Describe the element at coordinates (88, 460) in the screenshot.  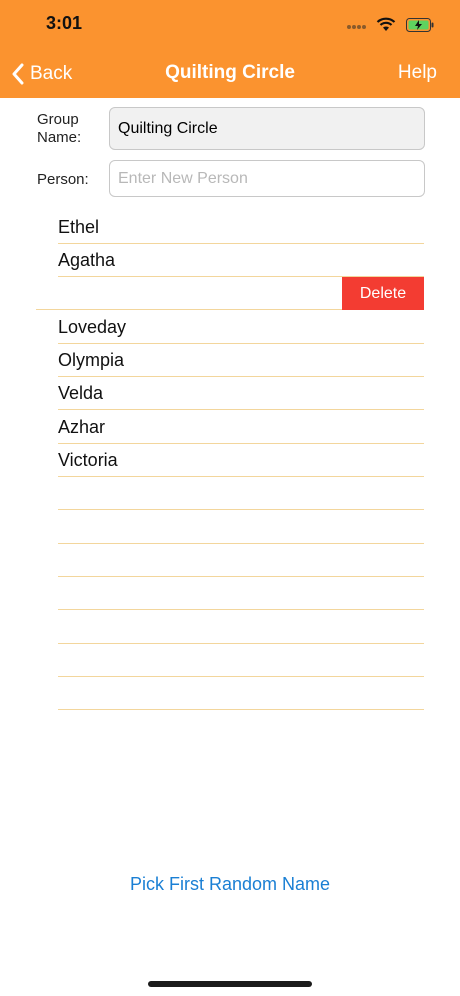
I see `person-name: Victoria` at that location.